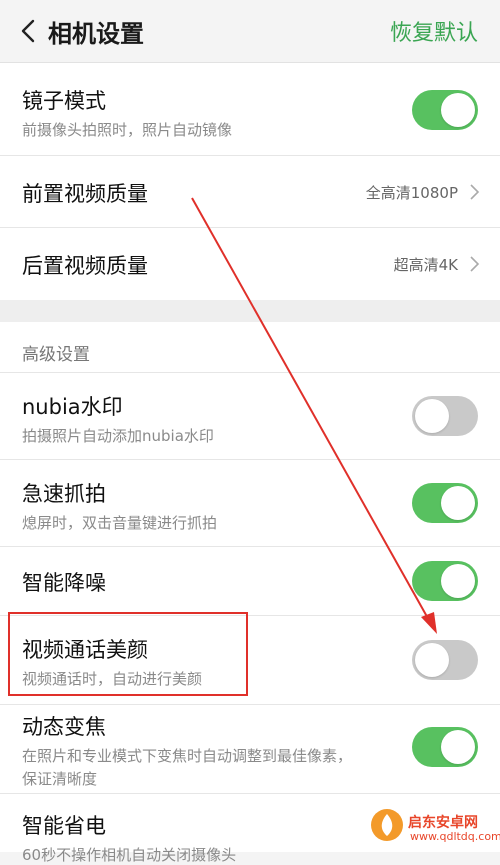  I want to click on noise-reduction-row: 智能降噪, so click(250, 581).